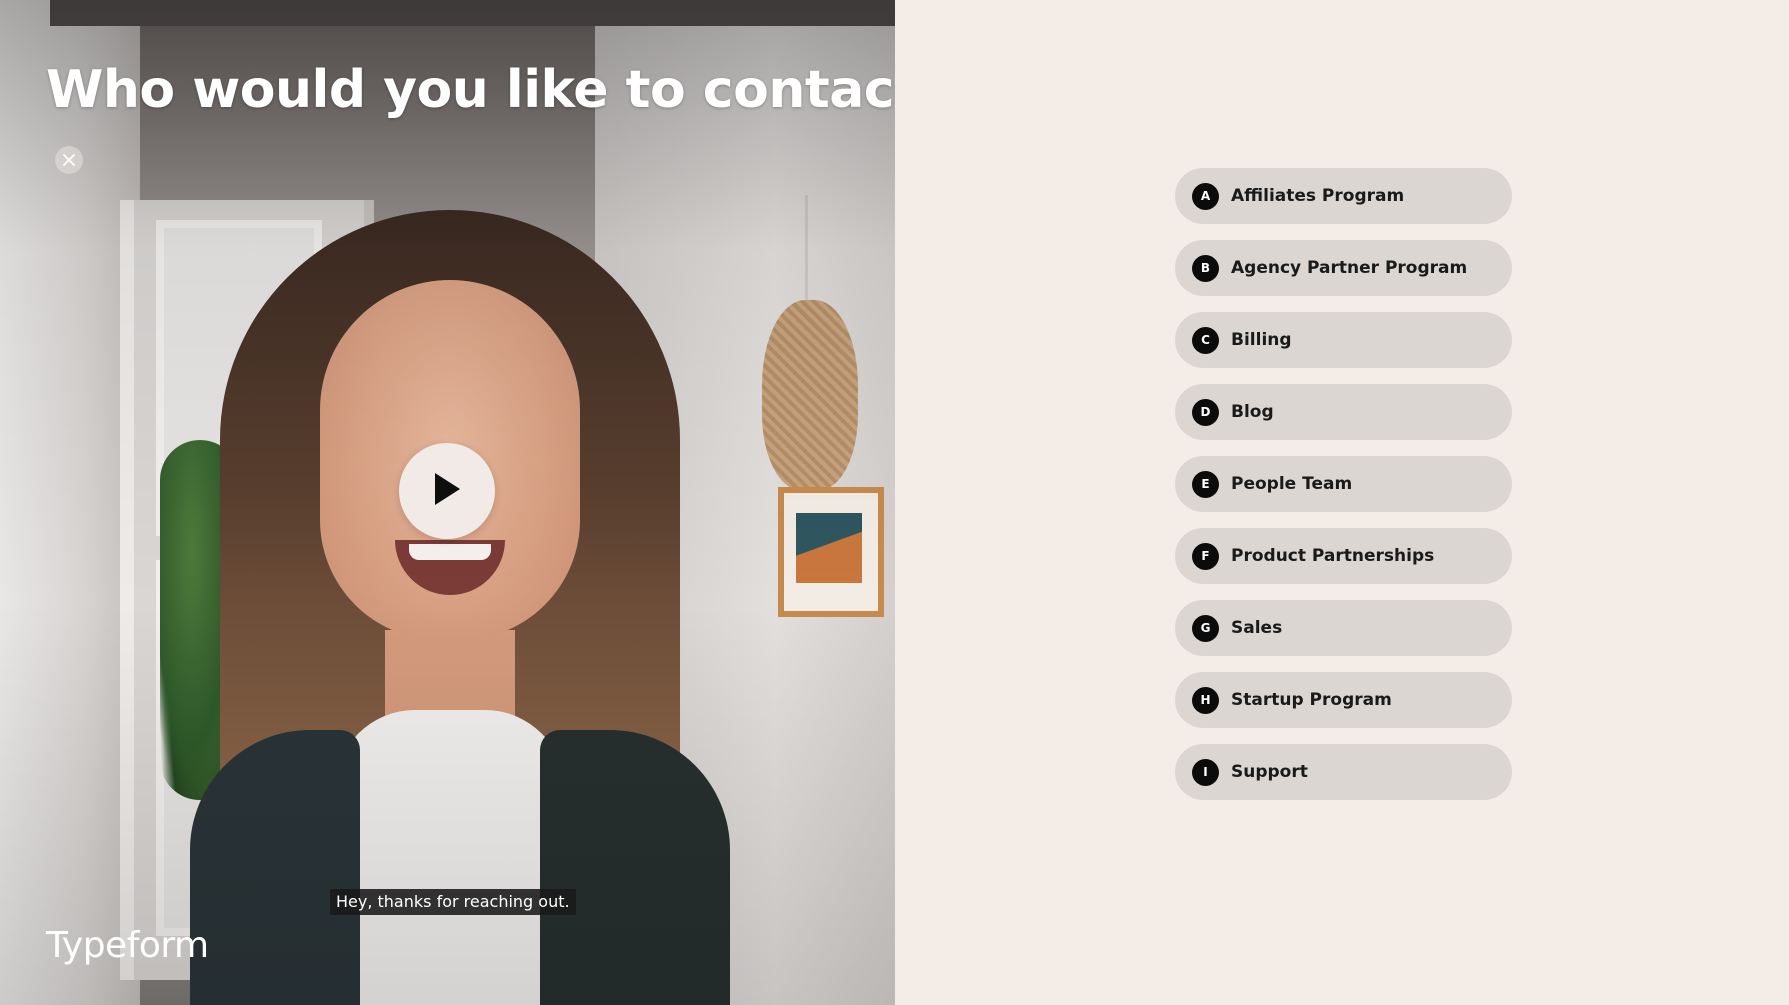  I want to click on option-affiliates-program: A Affiliates Program, so click(1343, 196).